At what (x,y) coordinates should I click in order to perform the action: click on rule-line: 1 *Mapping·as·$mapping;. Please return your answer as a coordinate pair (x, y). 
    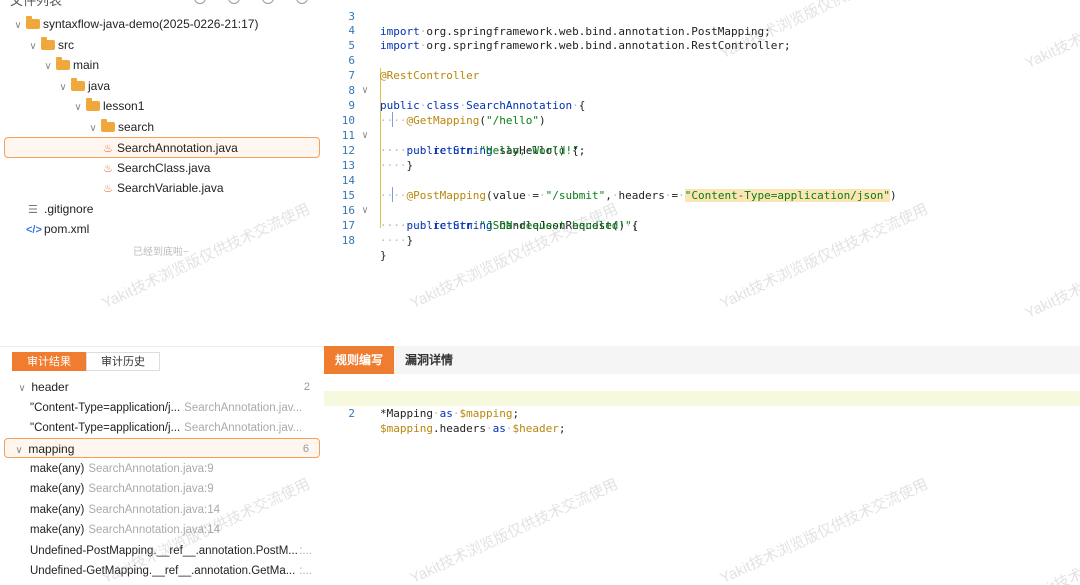
    Looking at the image, I should click on (702, 398).